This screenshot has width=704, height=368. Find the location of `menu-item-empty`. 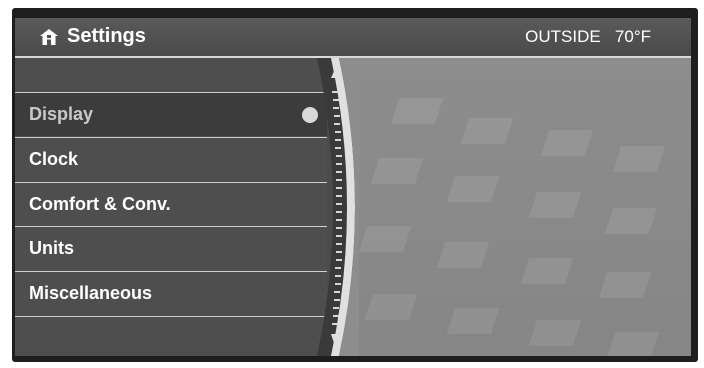

menu-item-empty is located at coordinates (171, 336).